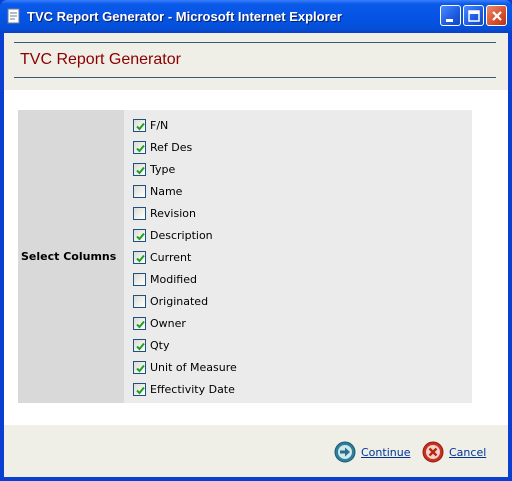  What do you see at coordinates (230, 170) in the screenshot?
I see `column-option: Type` at bounding box center [230, 170].